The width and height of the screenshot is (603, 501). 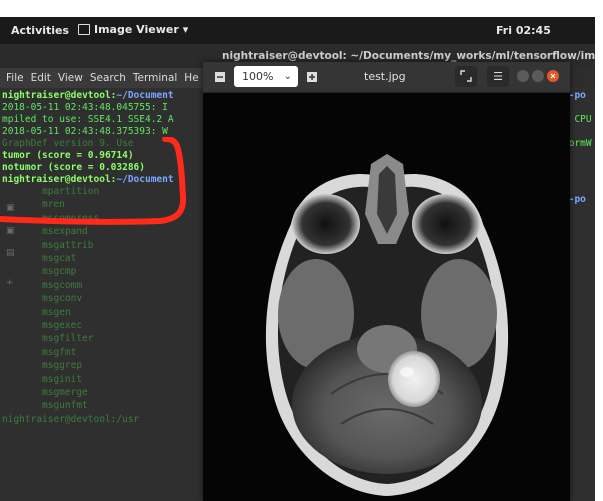 What do you see at coordinates (85, 107) in the screenshot?
I see `terminal-line: 2018-05-11 02:43:48.045755: I` at bounding box center [85, 107].